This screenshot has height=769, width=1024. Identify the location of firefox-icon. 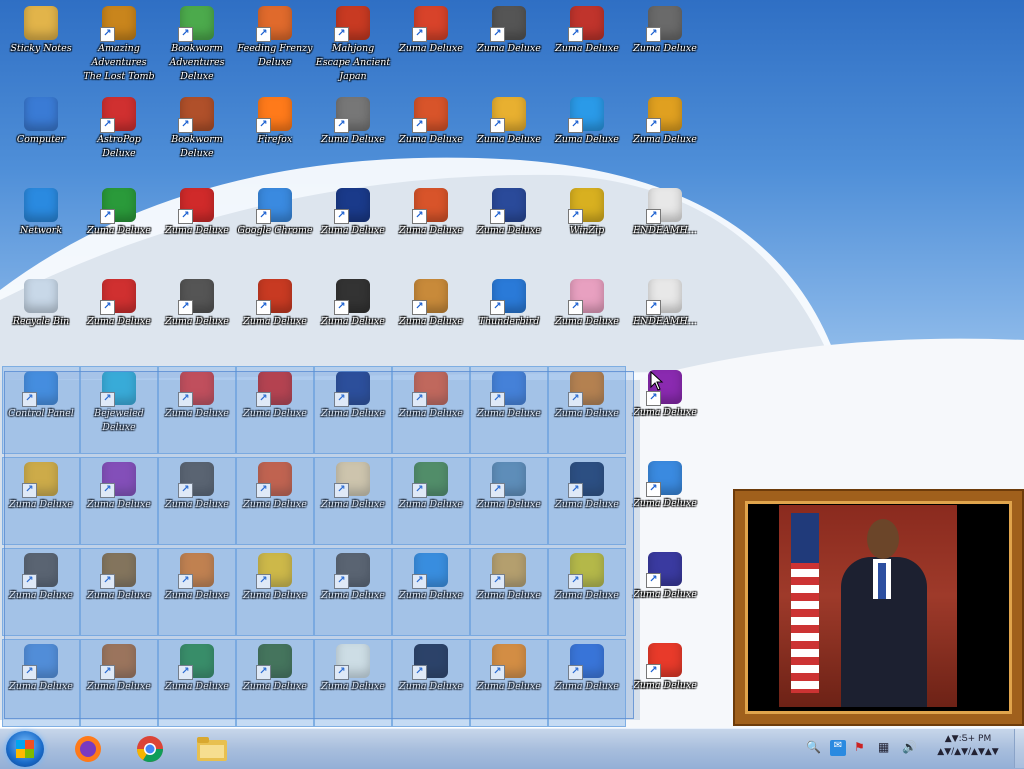
(88, 749).